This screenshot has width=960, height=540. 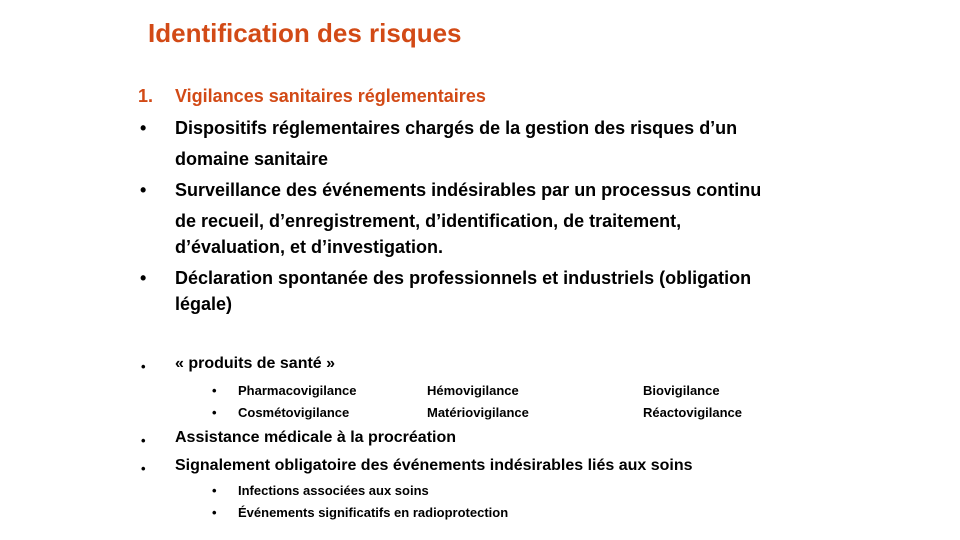 I want to click on vigilance-item: Matériovigilance, so click(x=478, y=412).